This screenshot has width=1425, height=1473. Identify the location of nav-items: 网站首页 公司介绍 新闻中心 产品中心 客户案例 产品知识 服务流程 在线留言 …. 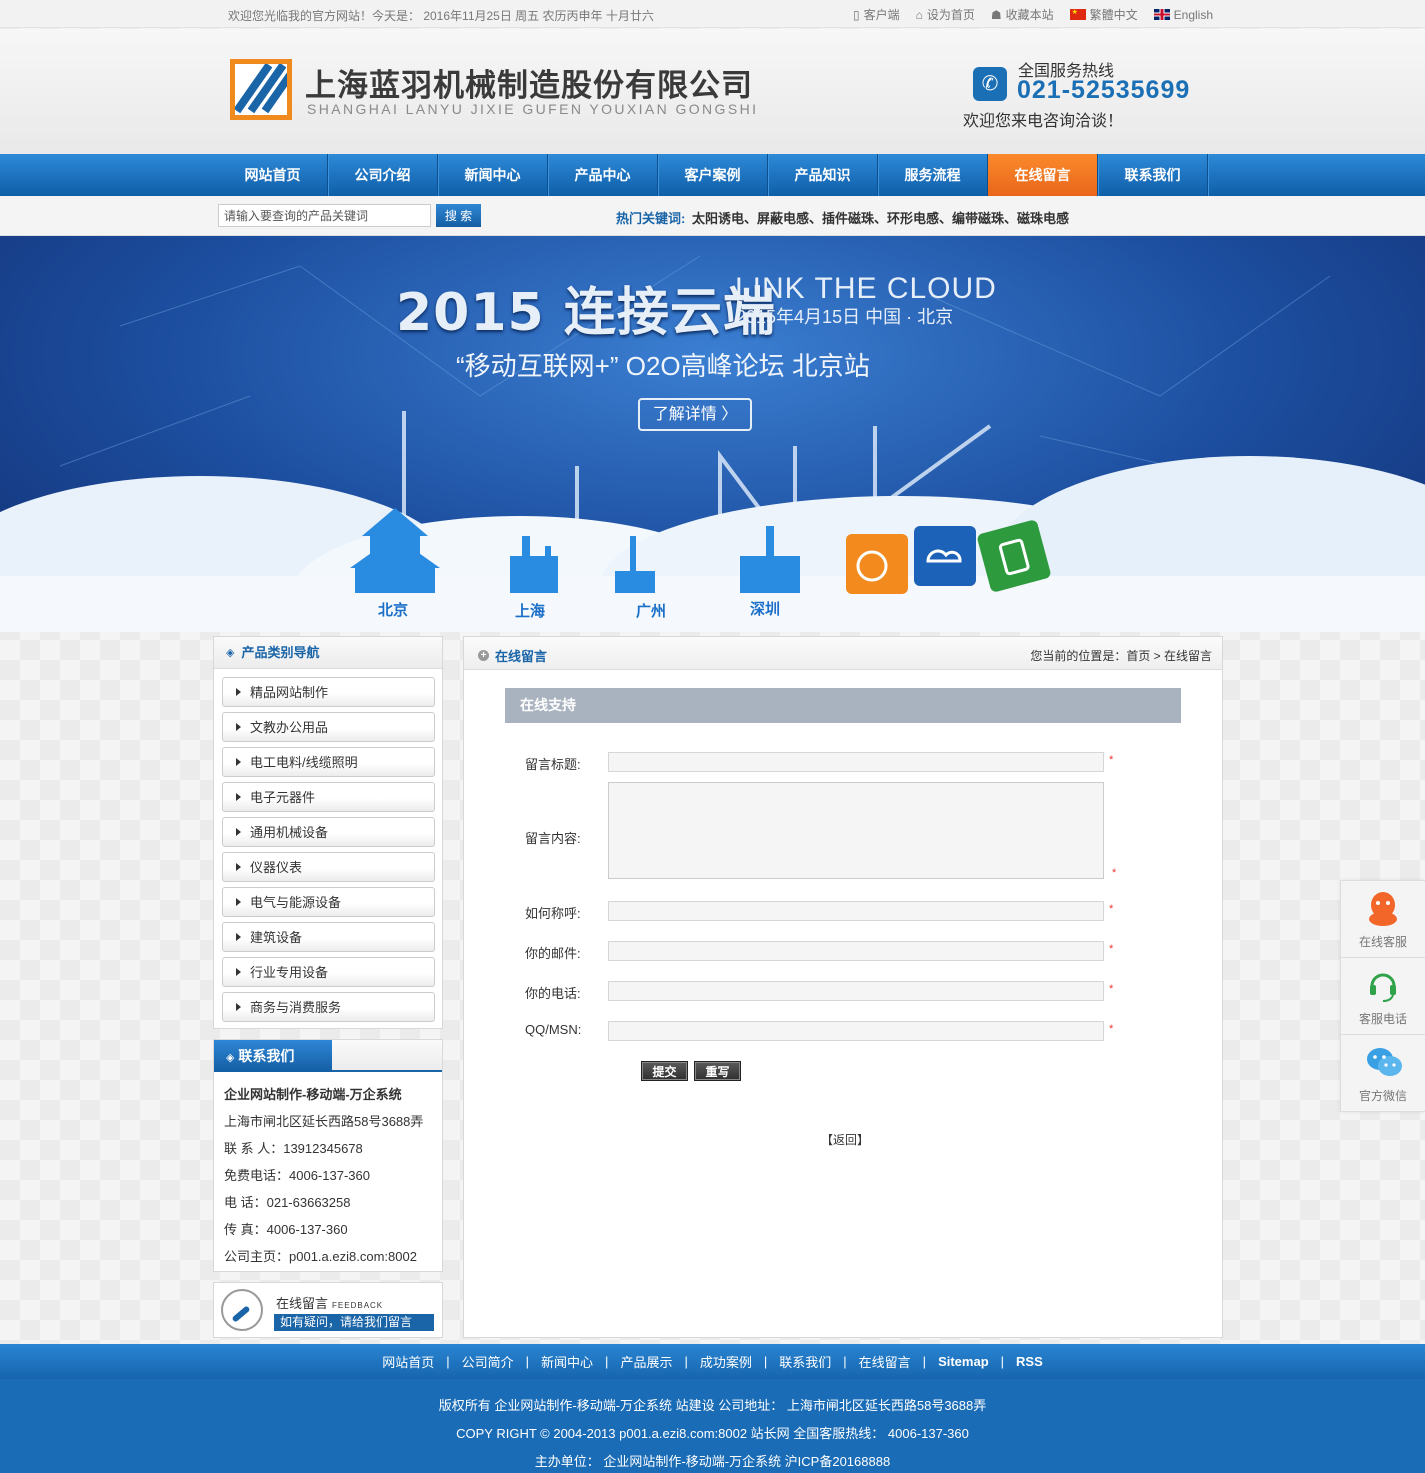
(713, 175).